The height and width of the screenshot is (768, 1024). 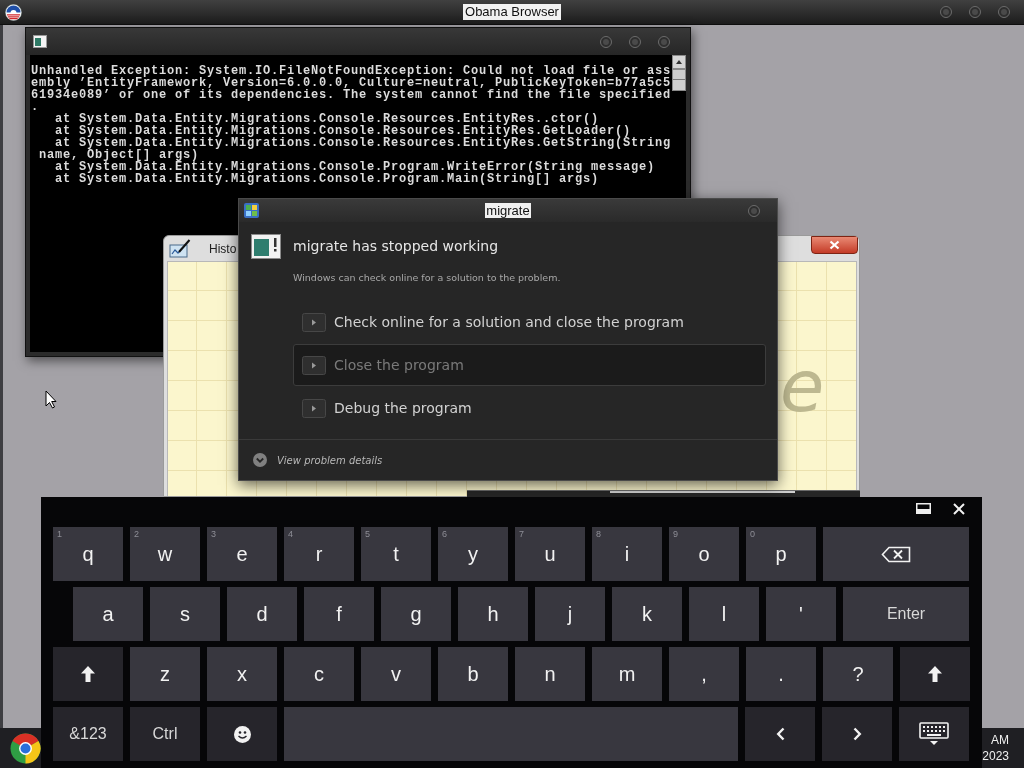 I want to click on smiley-icon, so click(x=242, y=734).